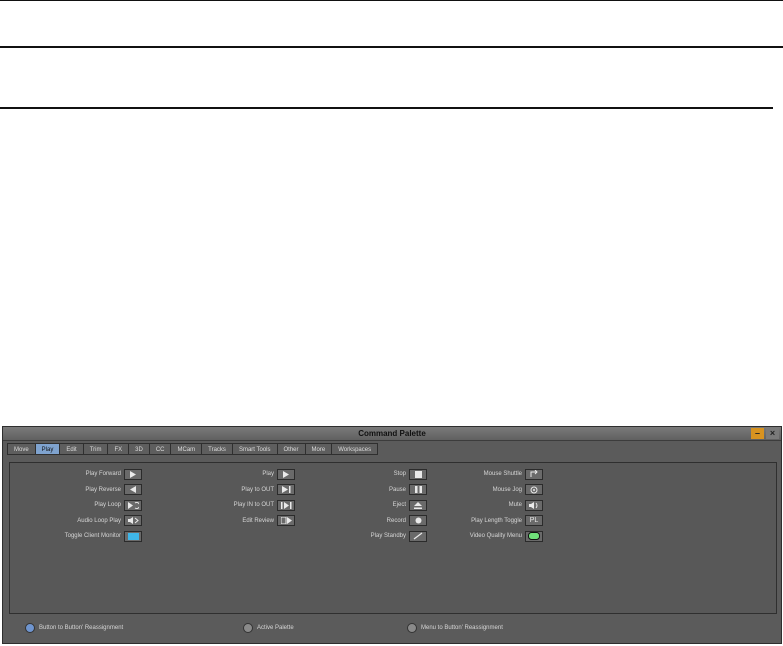  I want to click on close-button: ×, so click(772, 433).